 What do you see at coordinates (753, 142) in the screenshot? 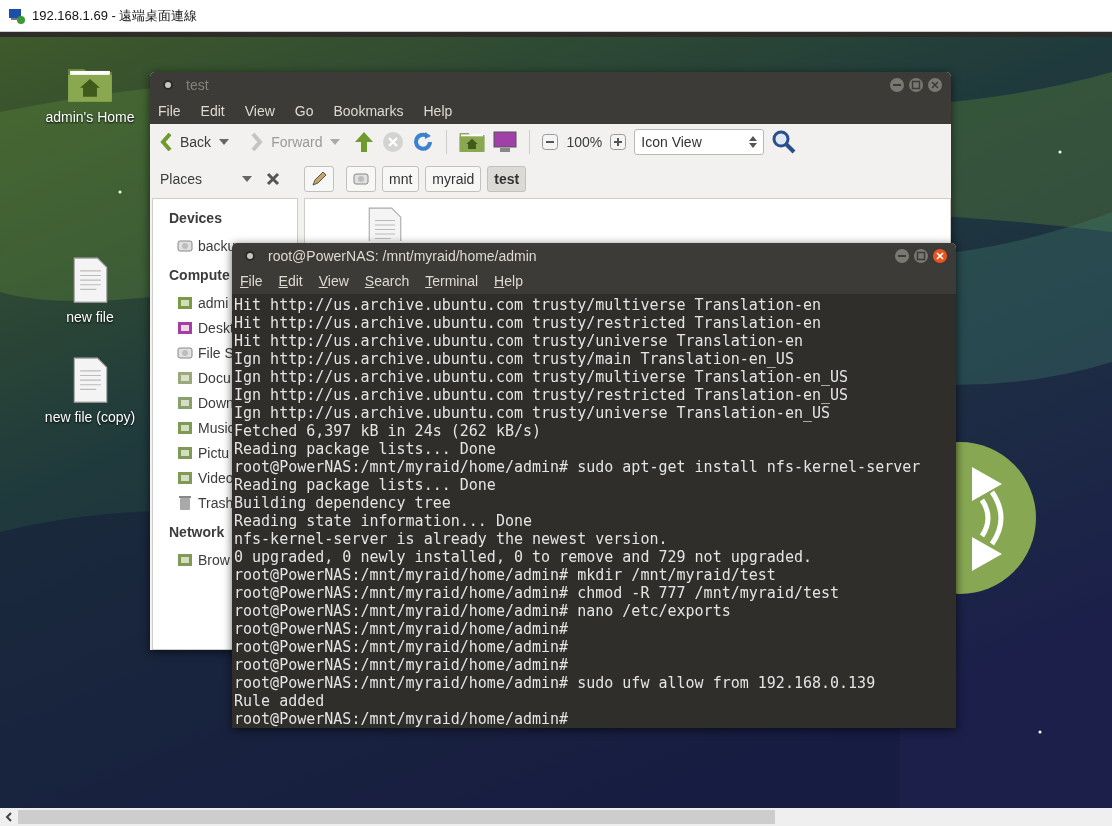
I see `spinner-arrows-icon` at bounding box center [753, 142].